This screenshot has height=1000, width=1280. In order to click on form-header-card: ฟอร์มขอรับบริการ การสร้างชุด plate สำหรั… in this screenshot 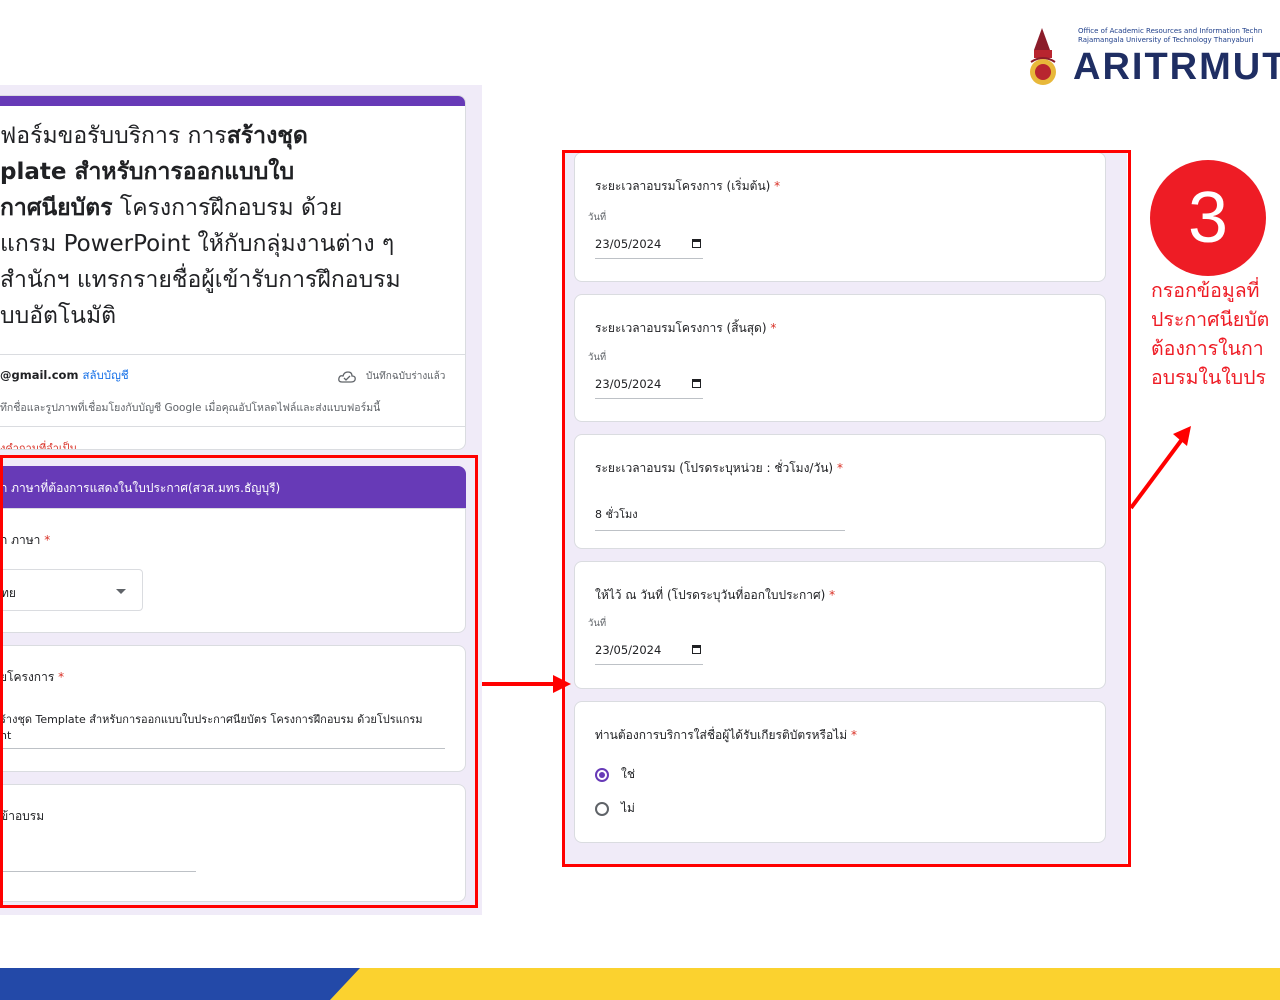, I will do `click(233, 272)`.